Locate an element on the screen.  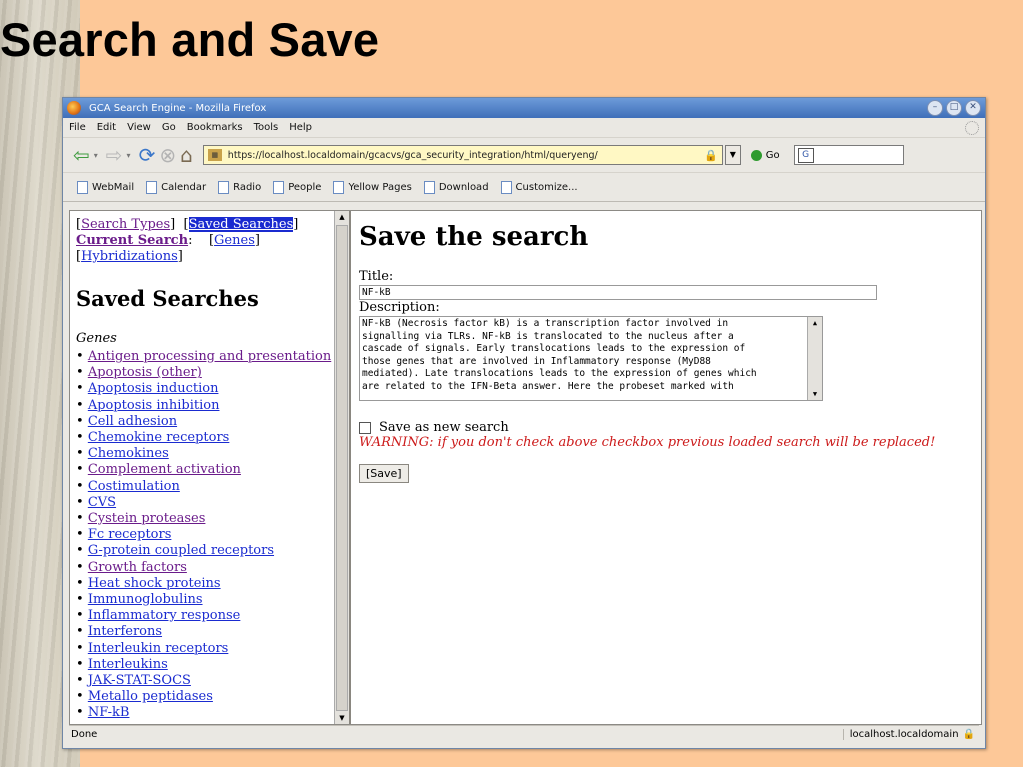
menu-edit: Edit is located at coordinates (106, 127).